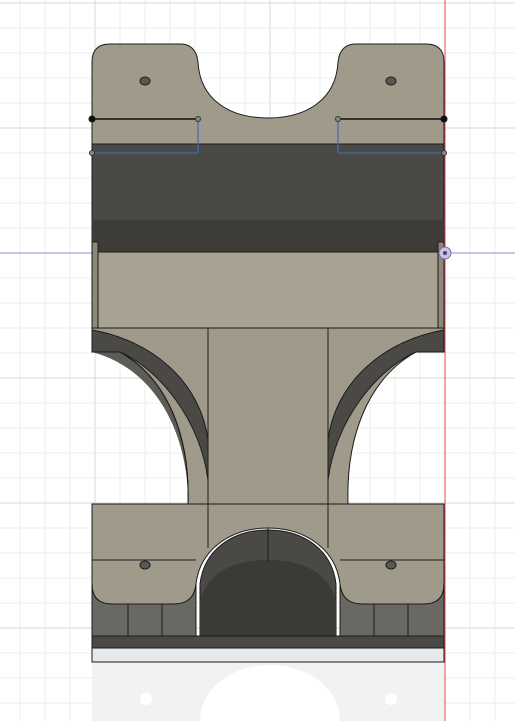 The width and height of the screenshot is (515, 721). Describe the element at coordinates (268, 691) in the screenshot. I see `model-reflection` at that location.